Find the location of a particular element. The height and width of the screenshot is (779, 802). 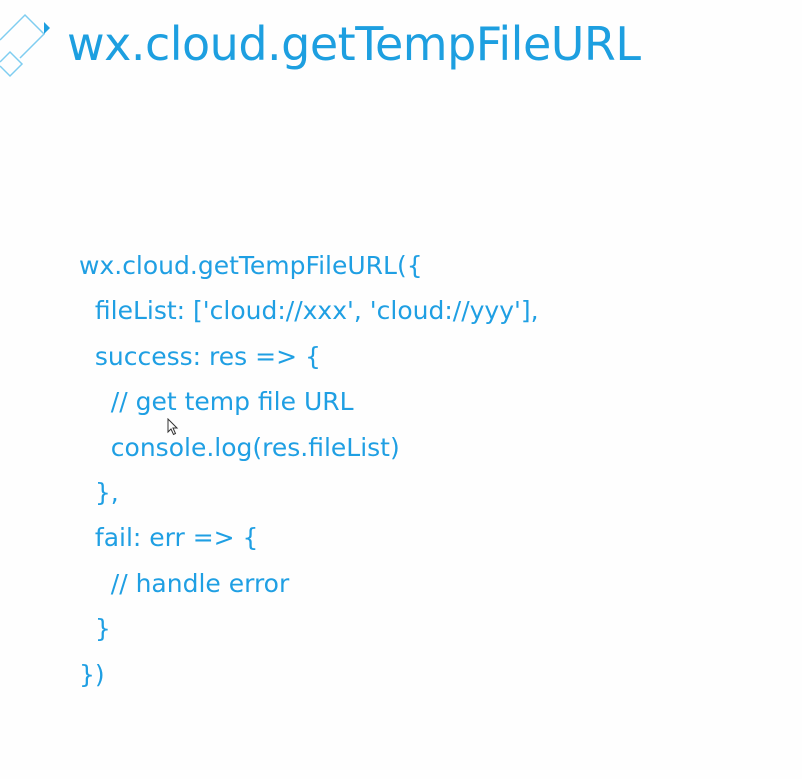

code-line: } is located at coordinates (95, 629).